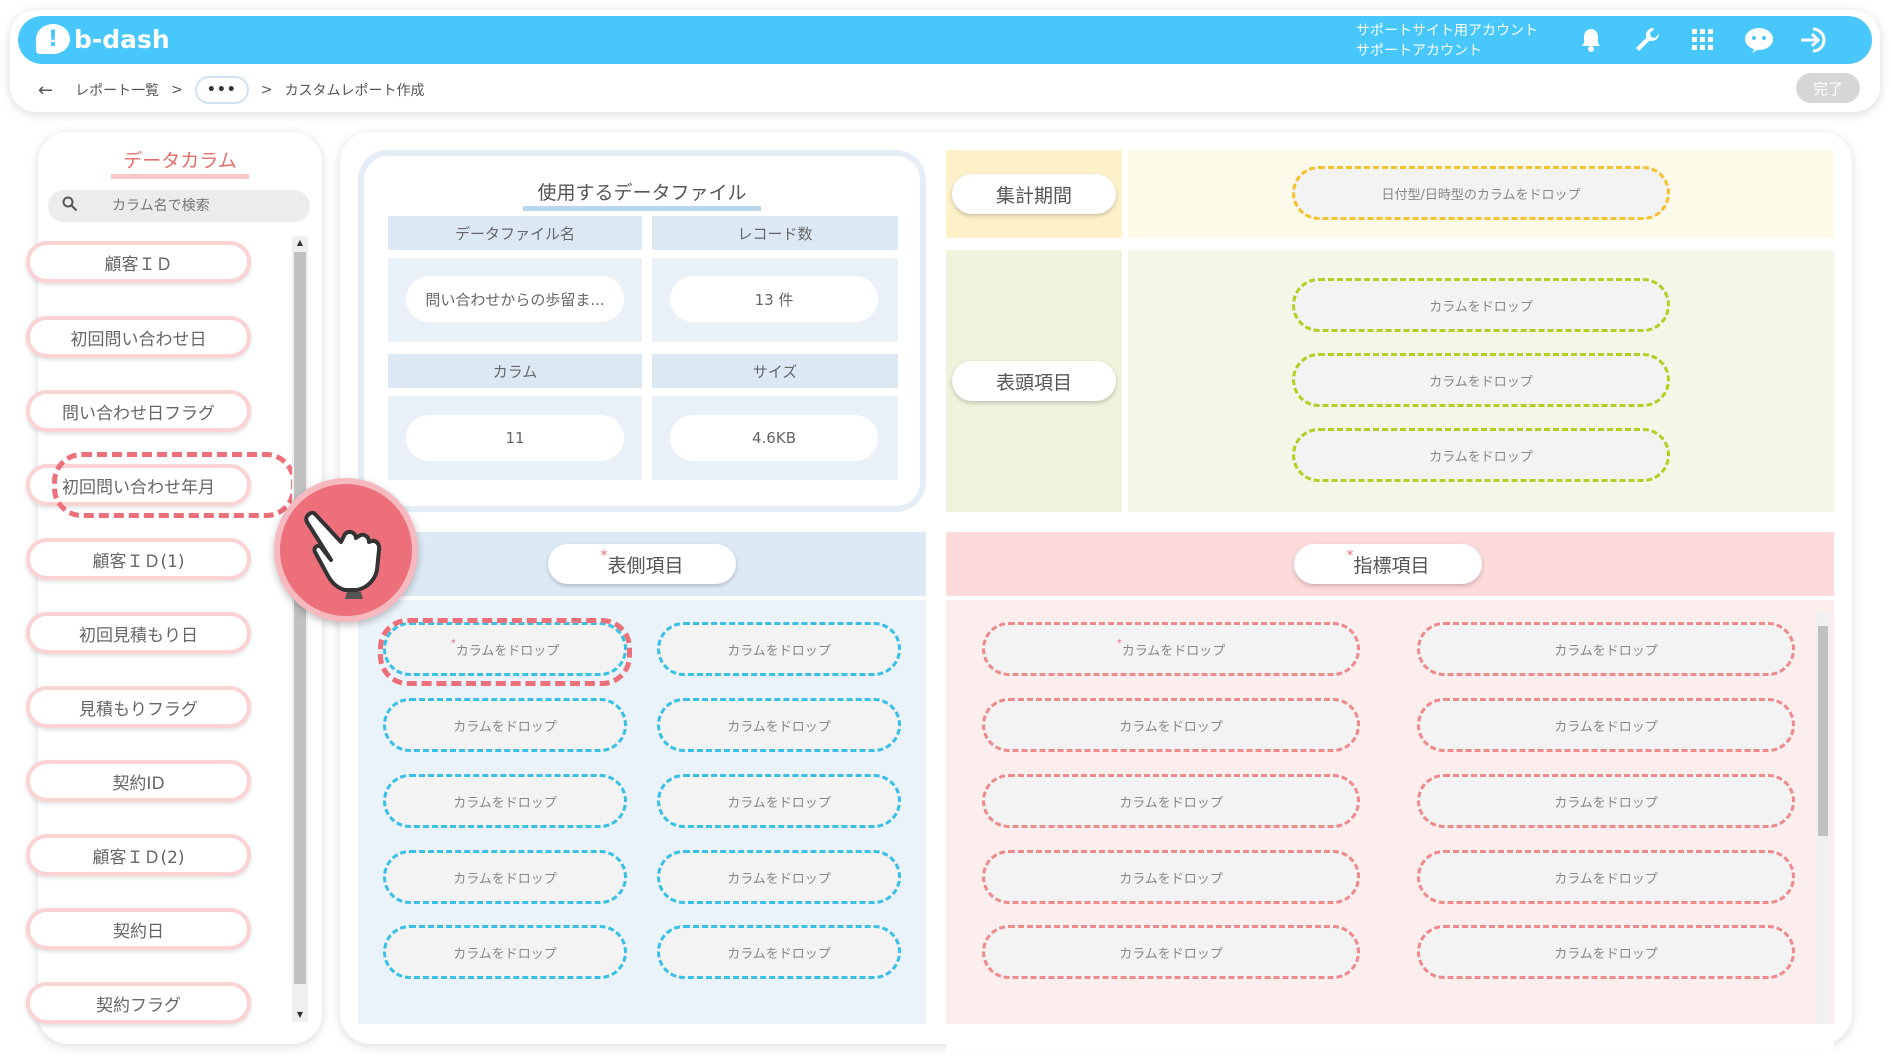 The width and height of the screenshot is (1890, 1063). Describe the element at coordinates (1823, 731) in the screenshot. I see `metric-scrollbar-thumb` at that location.